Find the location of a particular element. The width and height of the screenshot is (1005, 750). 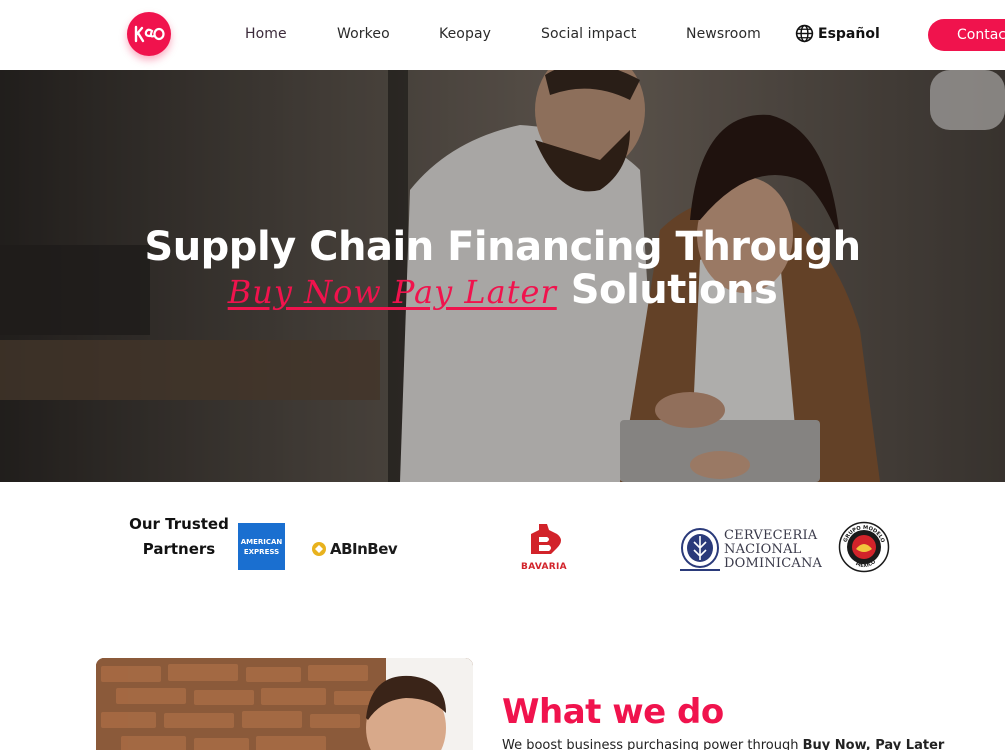

cnd-text: CERVECERIA NACIONAL DOMINICANA is located at coordinates (773, 550).